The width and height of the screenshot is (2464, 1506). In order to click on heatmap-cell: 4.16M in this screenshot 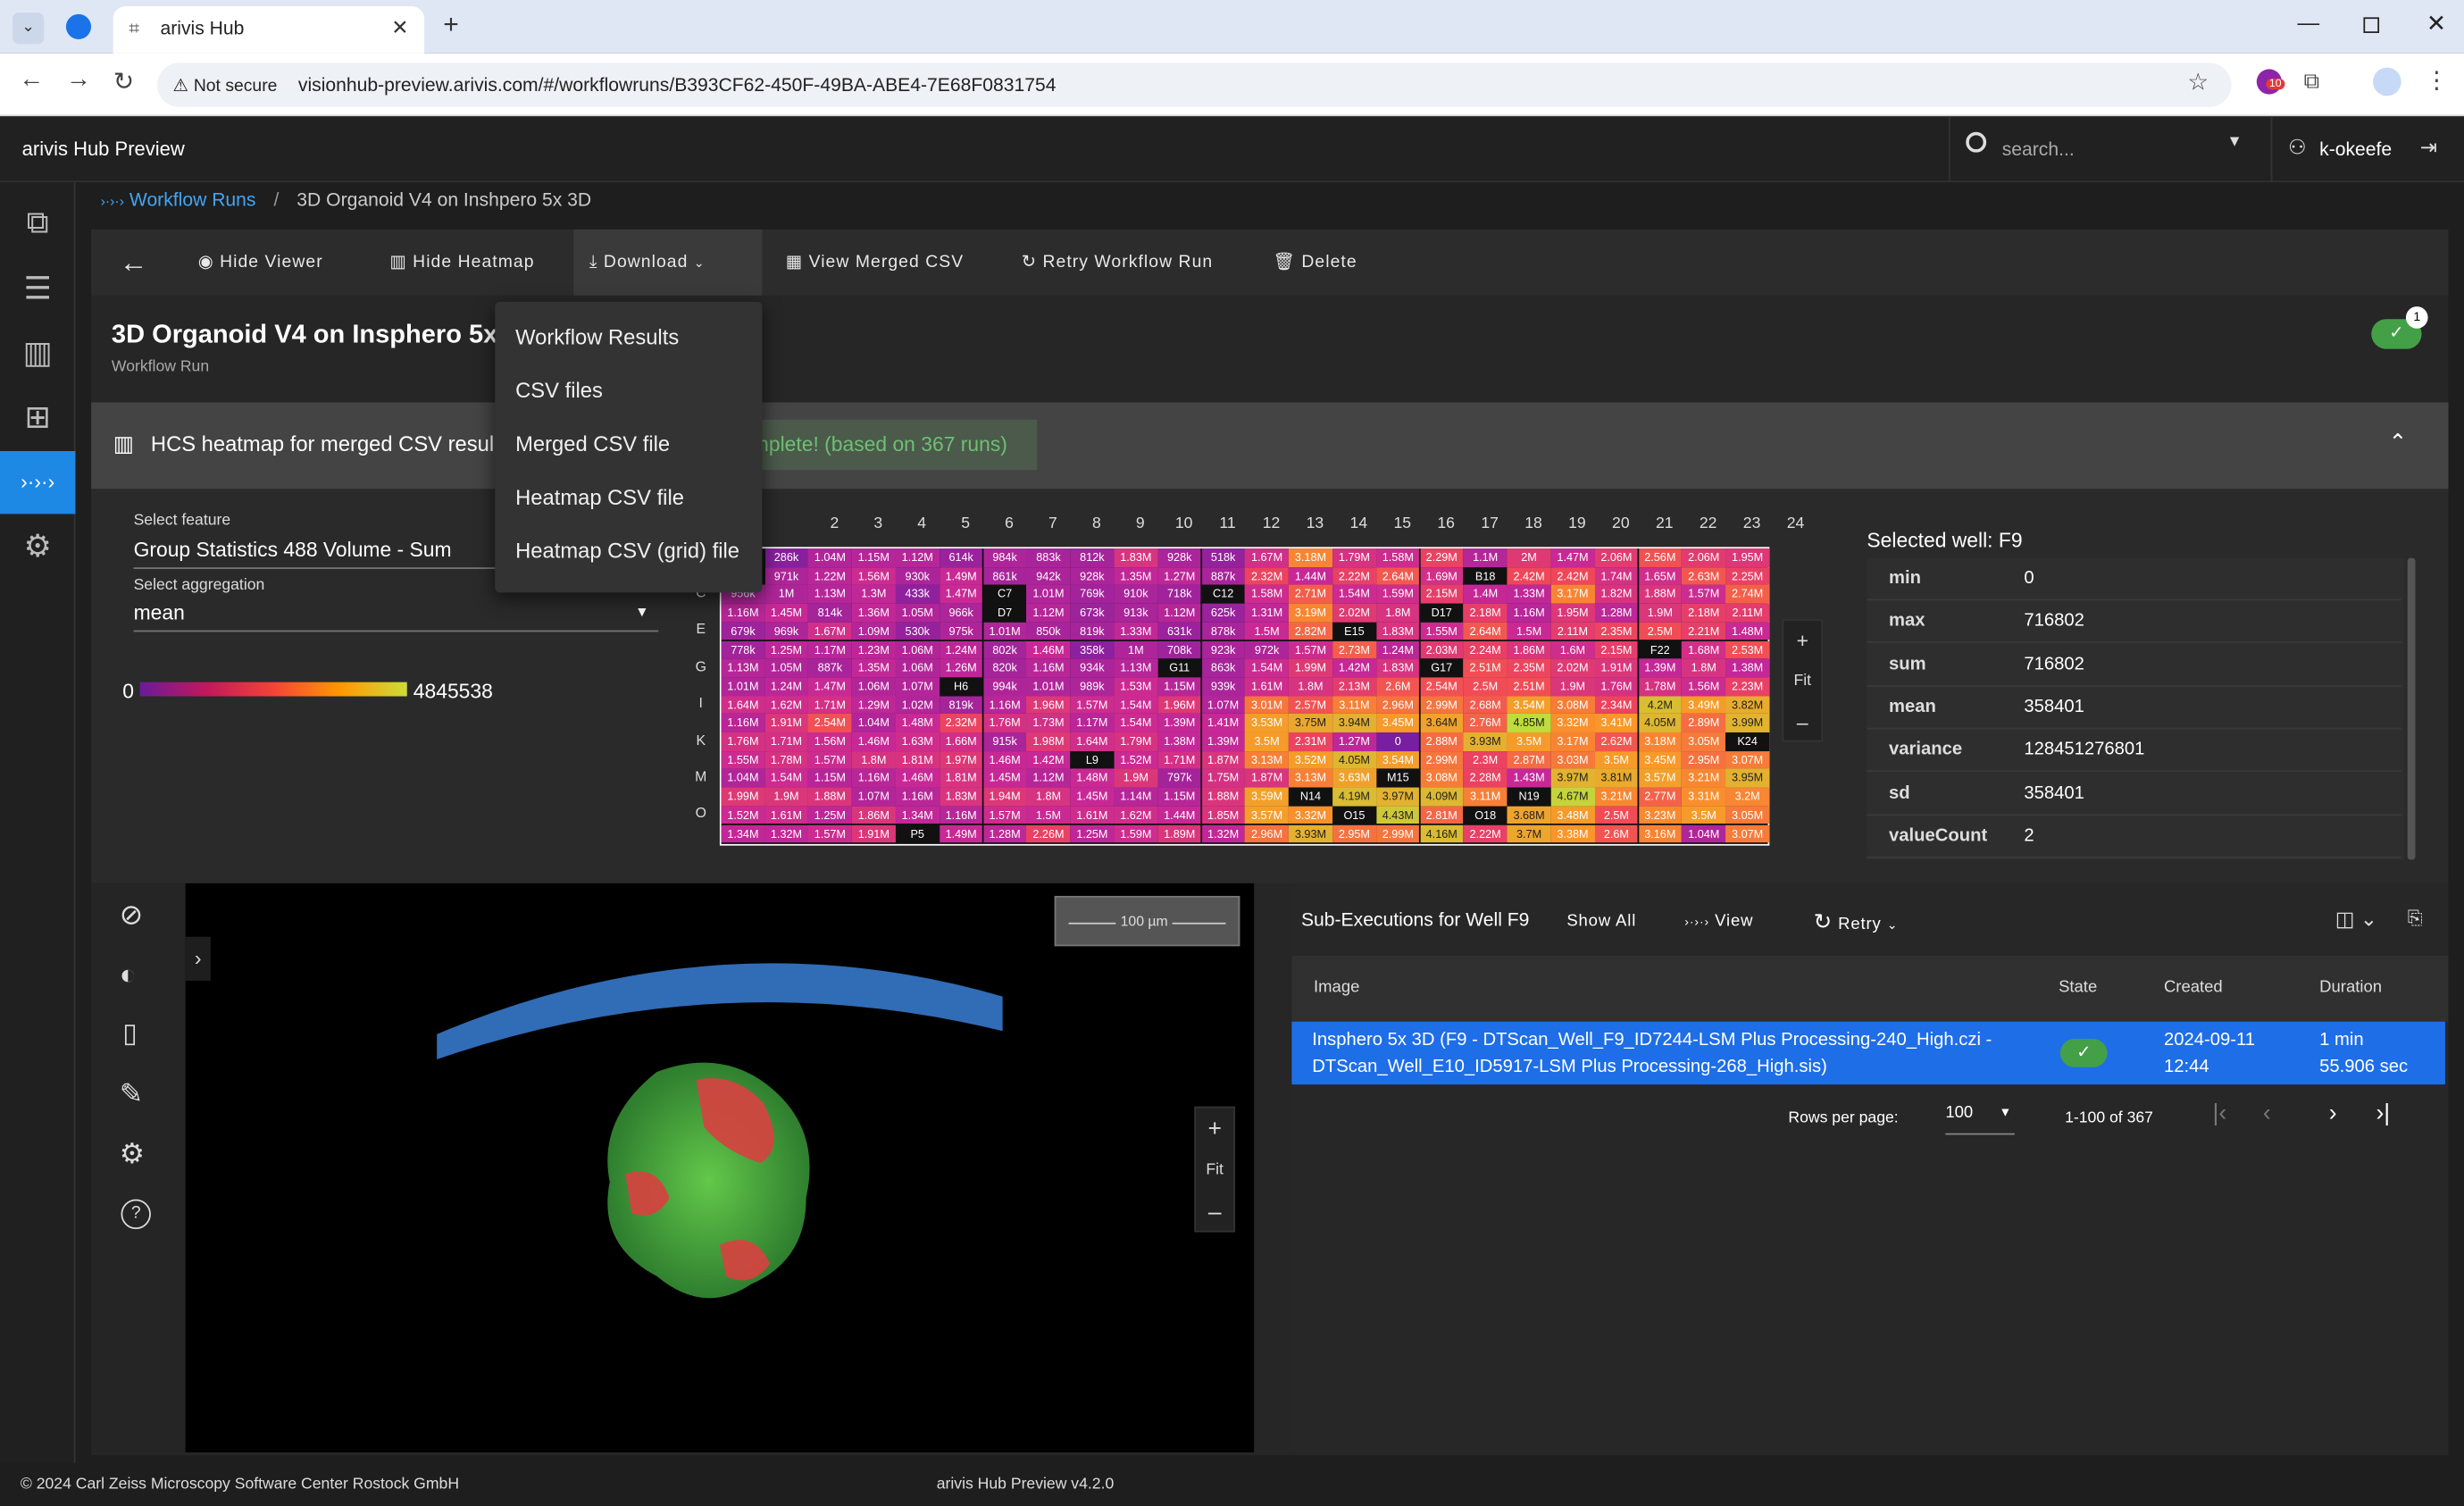, I will do `click(1441, 833)`.